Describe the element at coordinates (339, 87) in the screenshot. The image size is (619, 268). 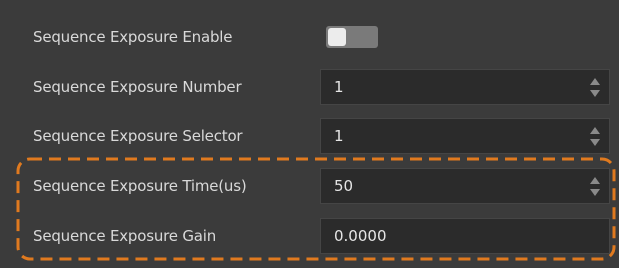
I see `sequence-exposure-number-value: 1` at that location.